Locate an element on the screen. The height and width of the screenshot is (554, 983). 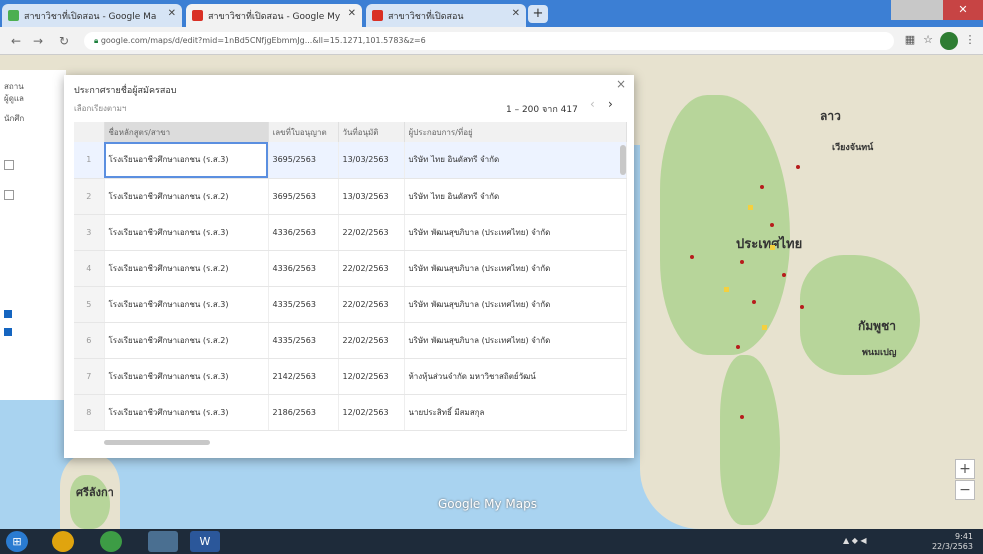
row-number-cell: 7 is located at coordinates (89, 376).